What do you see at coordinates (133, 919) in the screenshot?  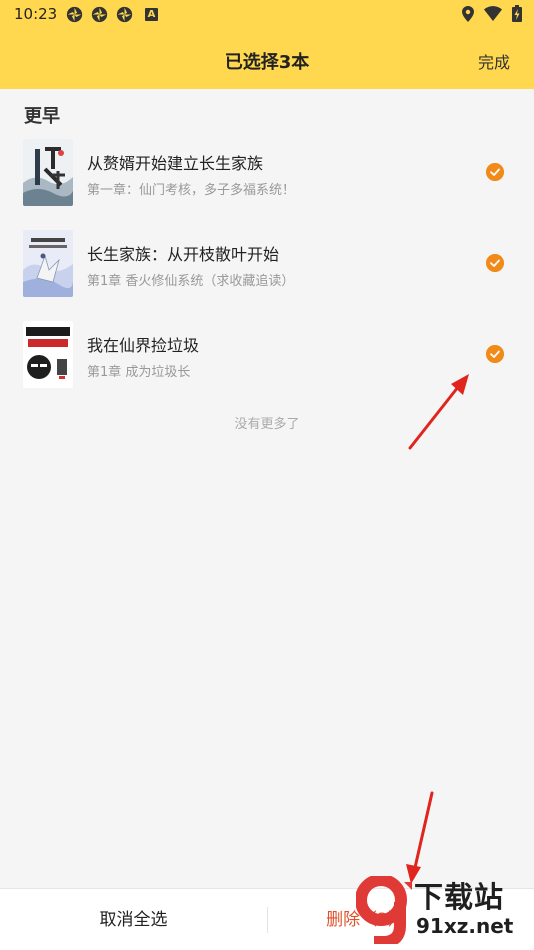 I see `deselect-all-button: 取消全选` at bounding box center [133, 919].